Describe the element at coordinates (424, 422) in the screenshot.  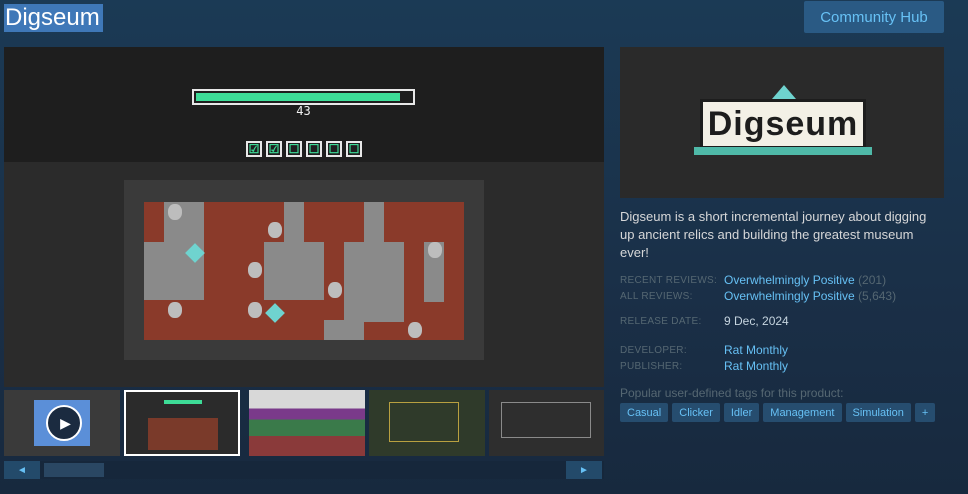
I see `thumbnail-skill-tree` at that location.